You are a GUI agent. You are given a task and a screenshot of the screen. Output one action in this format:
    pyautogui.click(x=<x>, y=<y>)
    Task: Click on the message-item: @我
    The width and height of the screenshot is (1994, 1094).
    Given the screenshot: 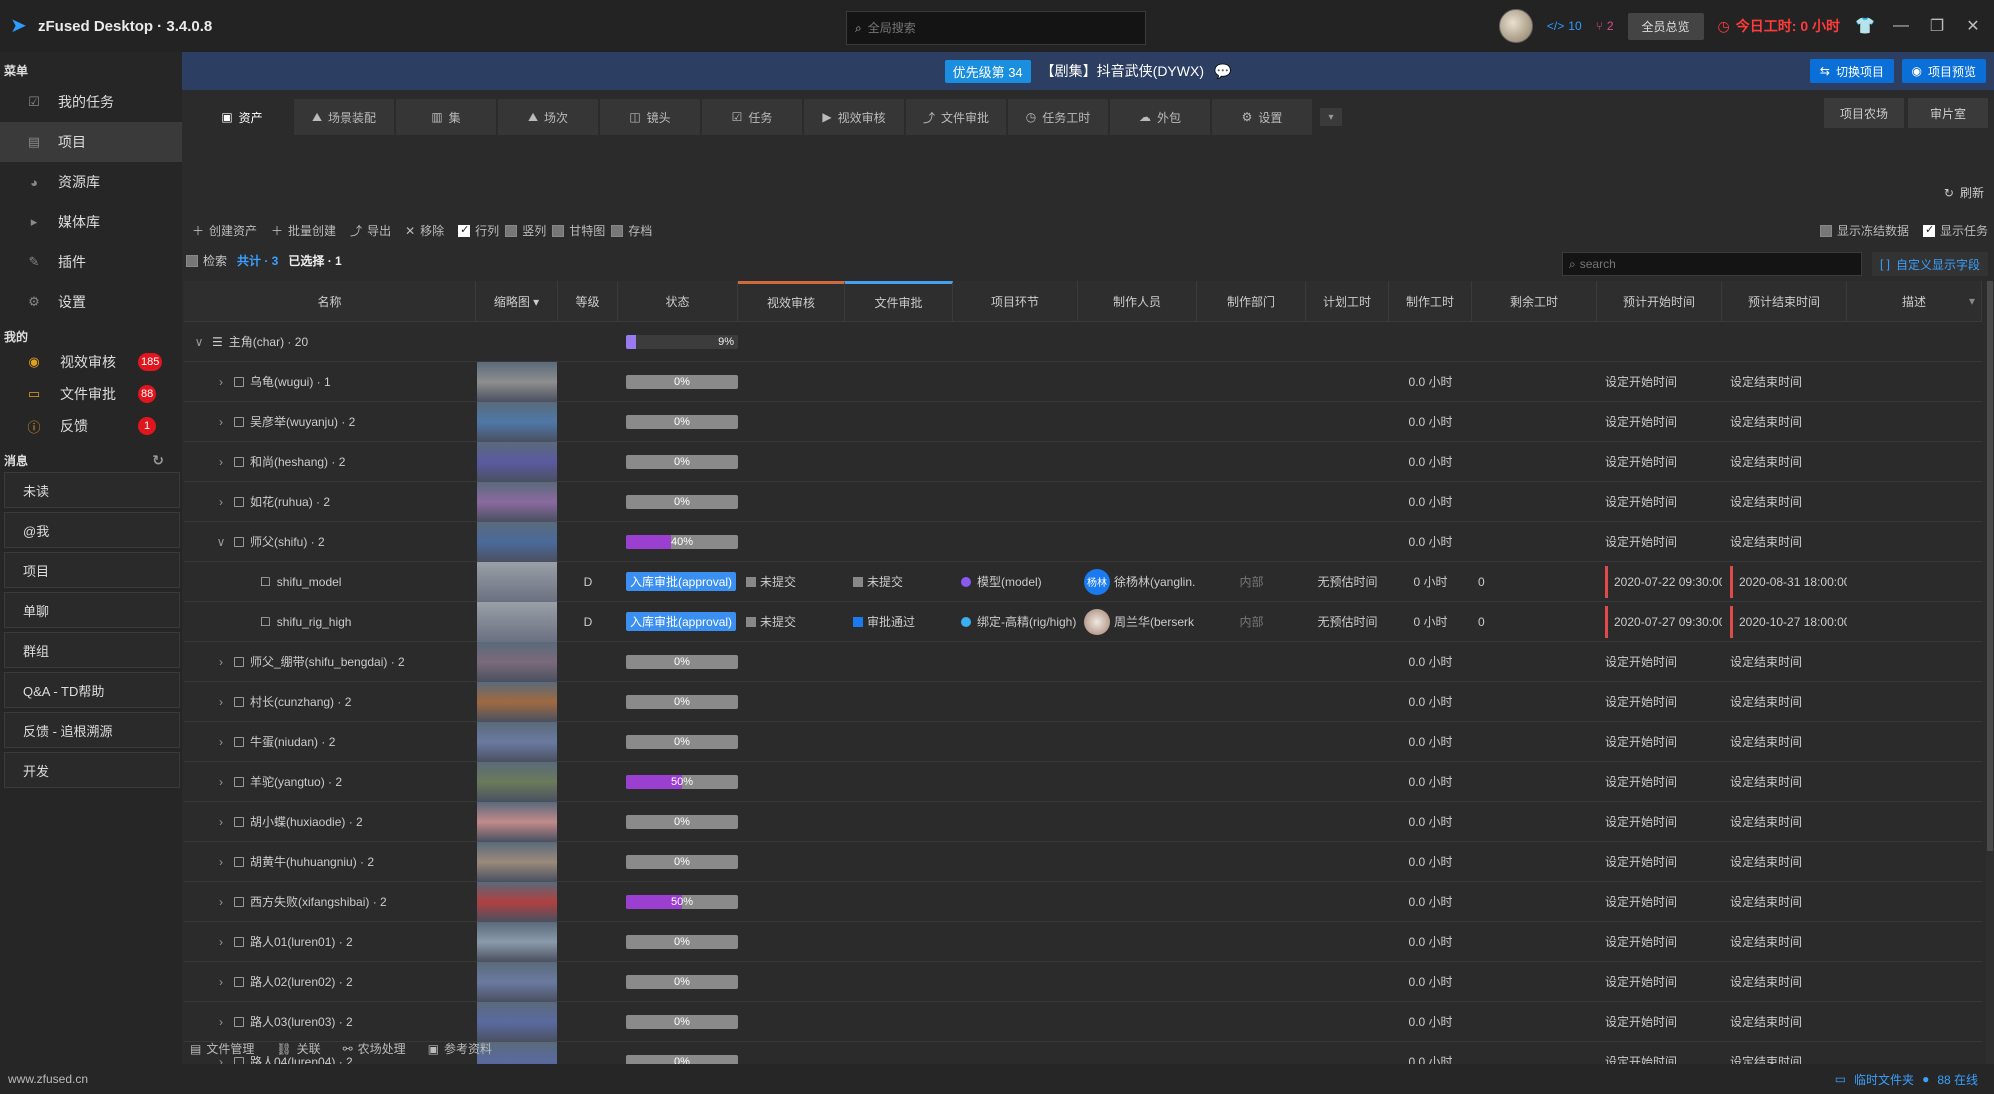 What is the action you would take?
    pyautogui.click(x=92, y=530)
    